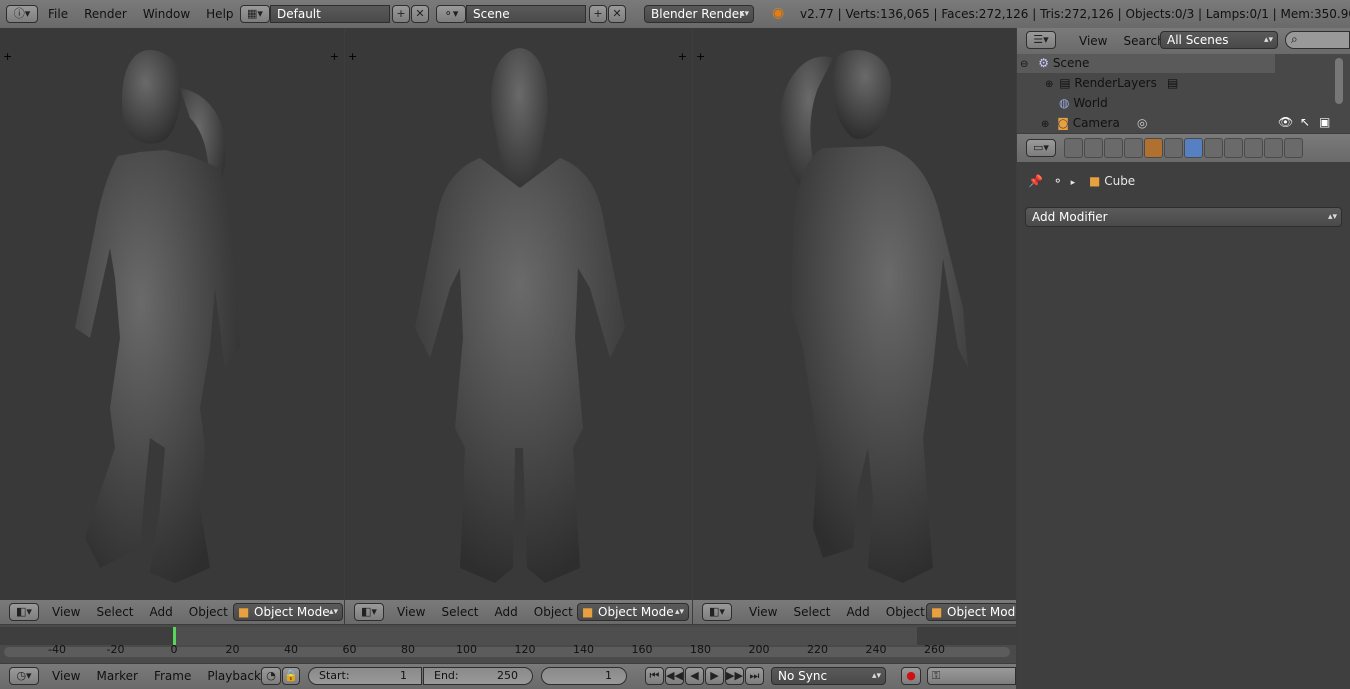  What do you see at coordinates (828, 676) in the screenshot?
I see `sync-mode-select: No Sync ▴▾` at bounding box center [828, 676].